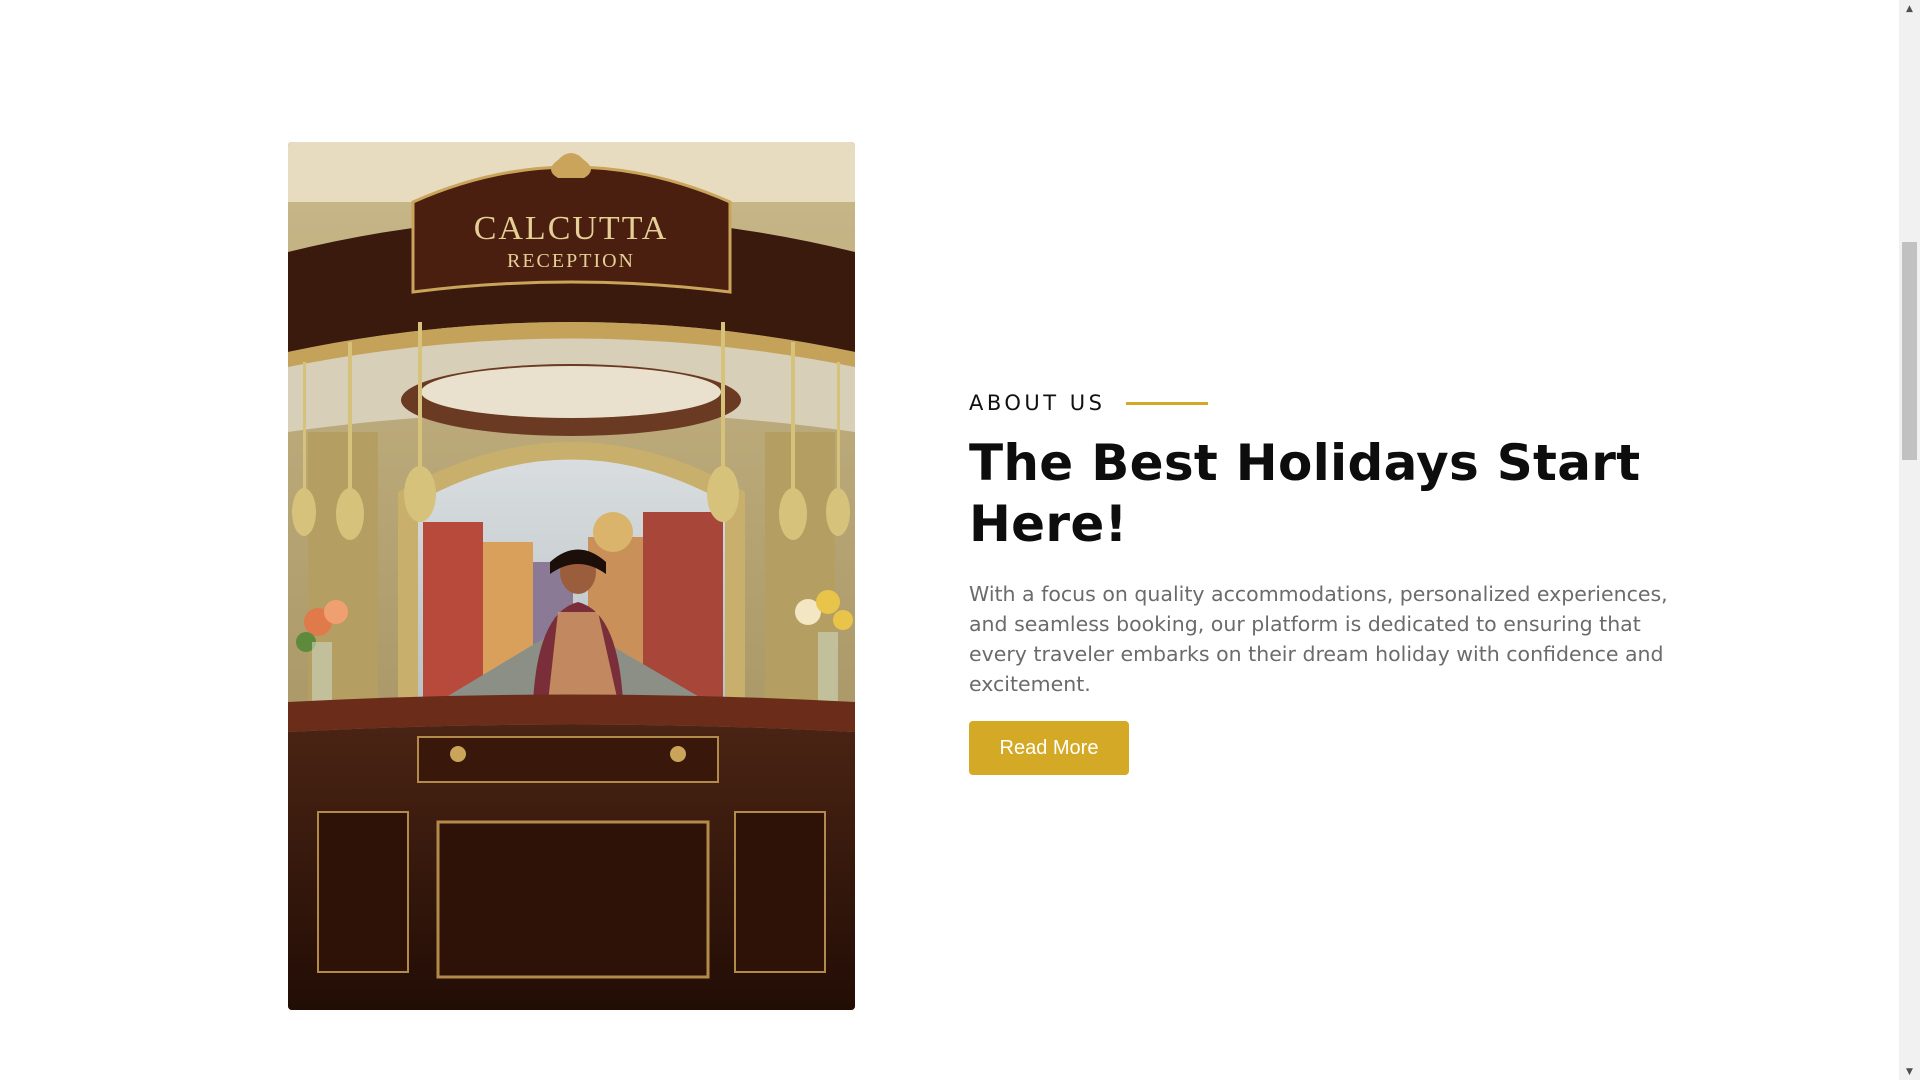  I want to click on triangle-up-icon: ▲, so click(1909, 8).